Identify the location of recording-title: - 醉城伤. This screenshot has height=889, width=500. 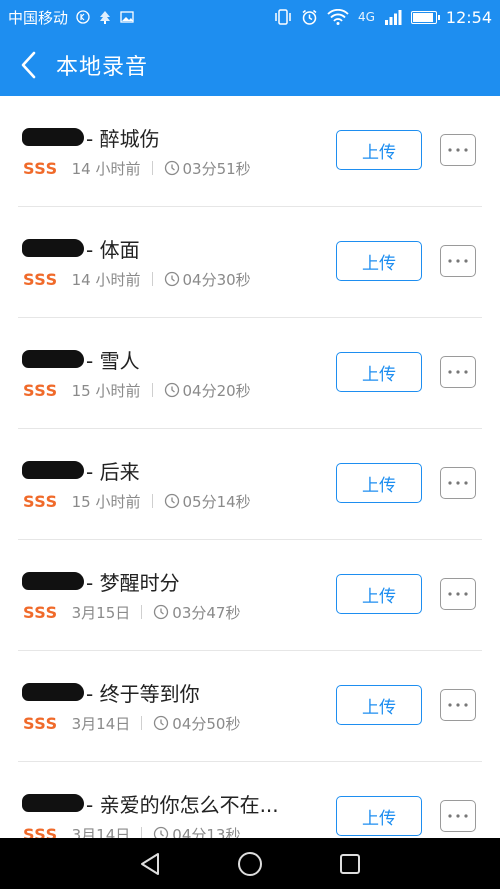
(123, 138).